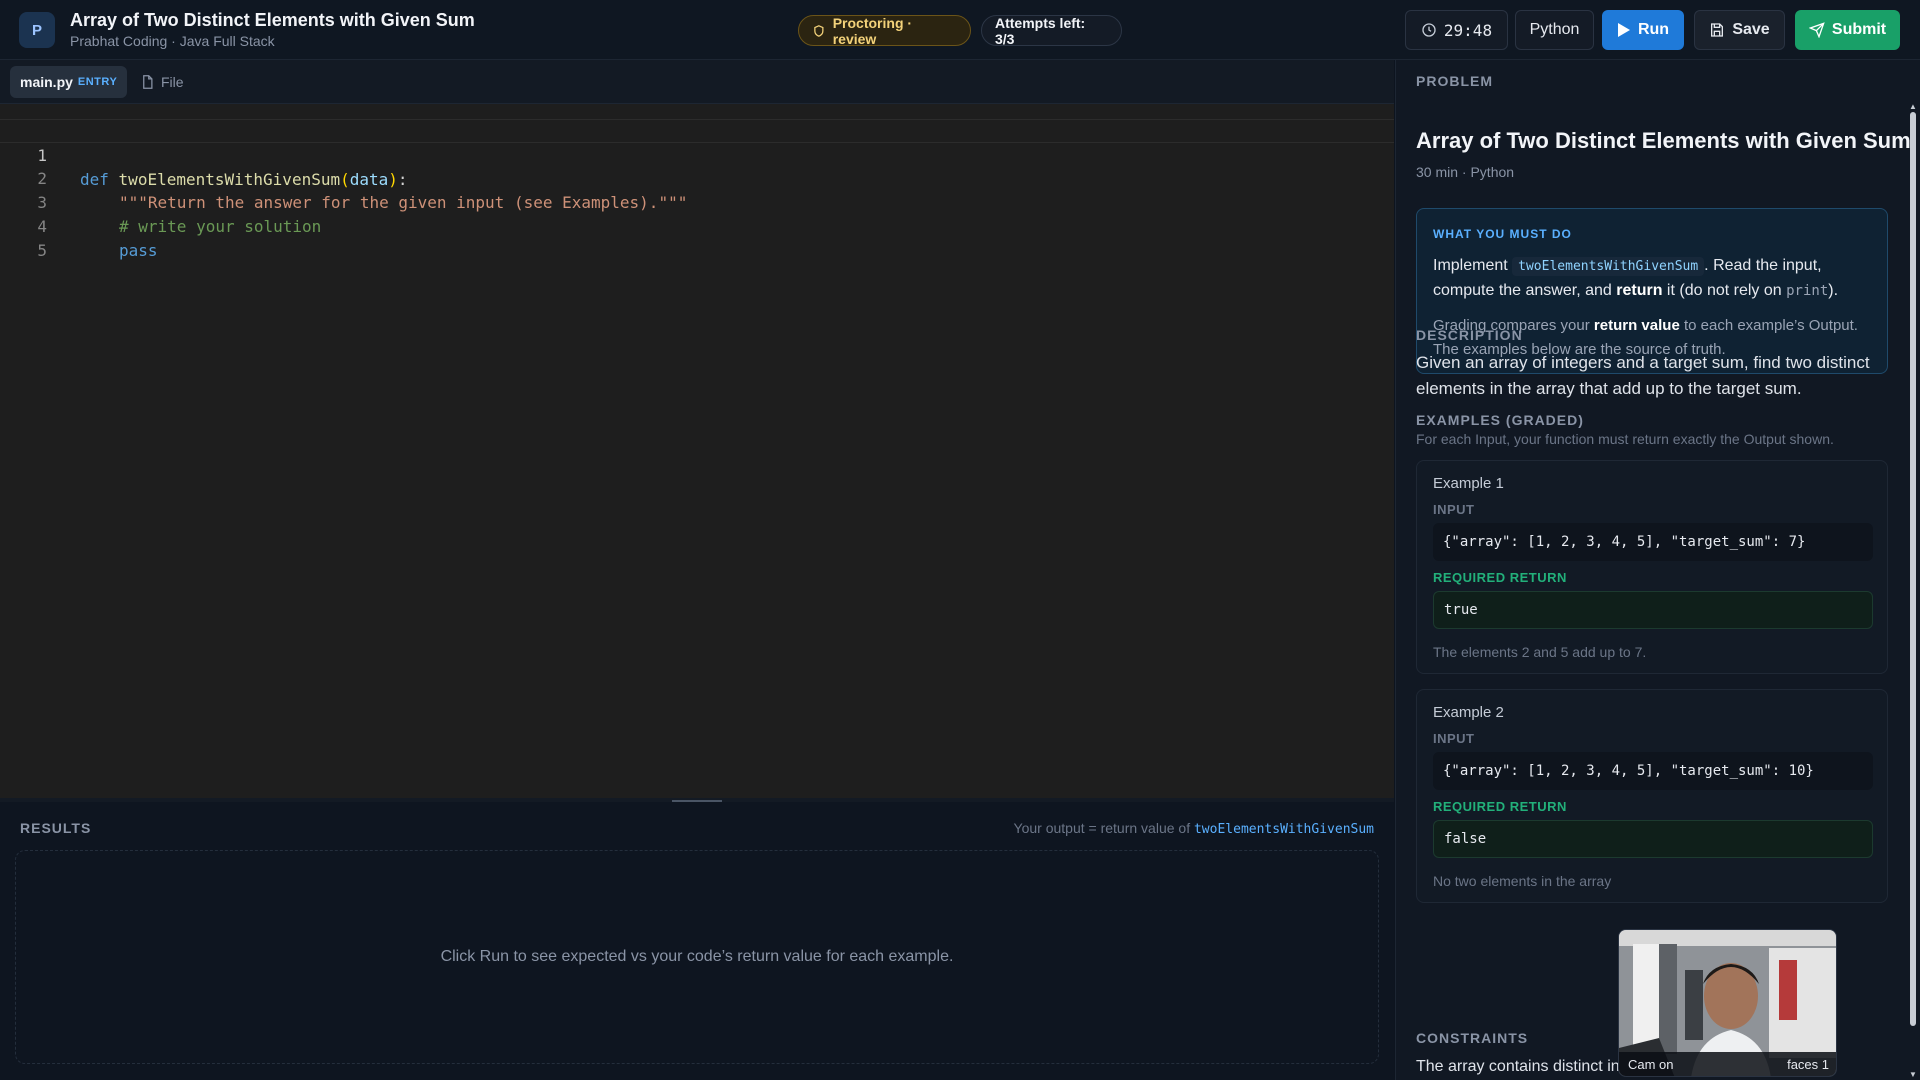 The height and width of the screenshot is (1080, 1920). I want to click on webcam-status-bar: Cam on faces 1, so click(1727, 1064).